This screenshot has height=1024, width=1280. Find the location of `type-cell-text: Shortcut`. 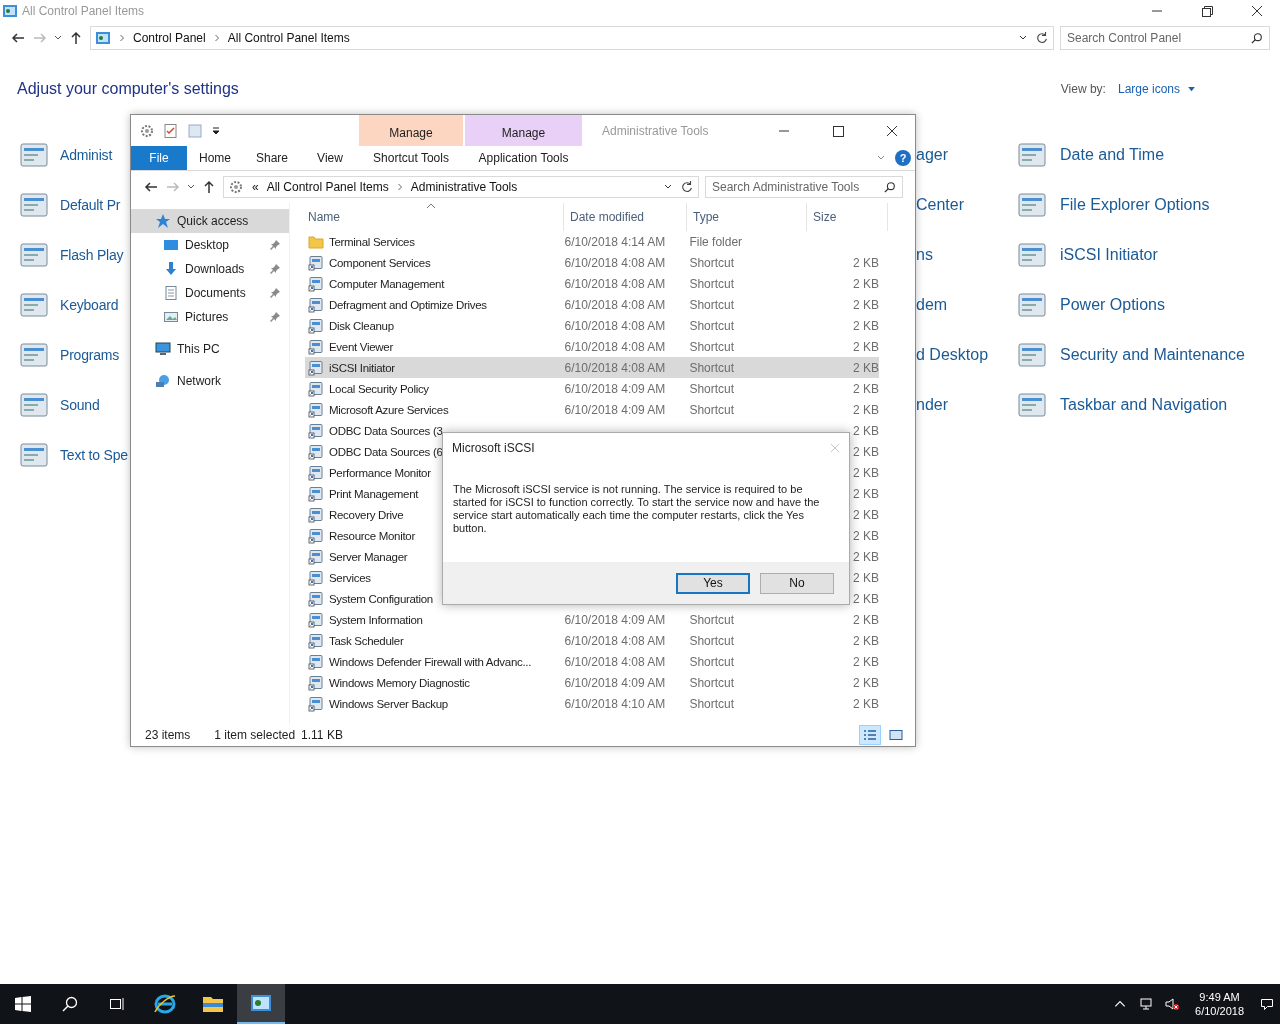

type-cell-text: Shortcut is located at coordinates (712, 388).